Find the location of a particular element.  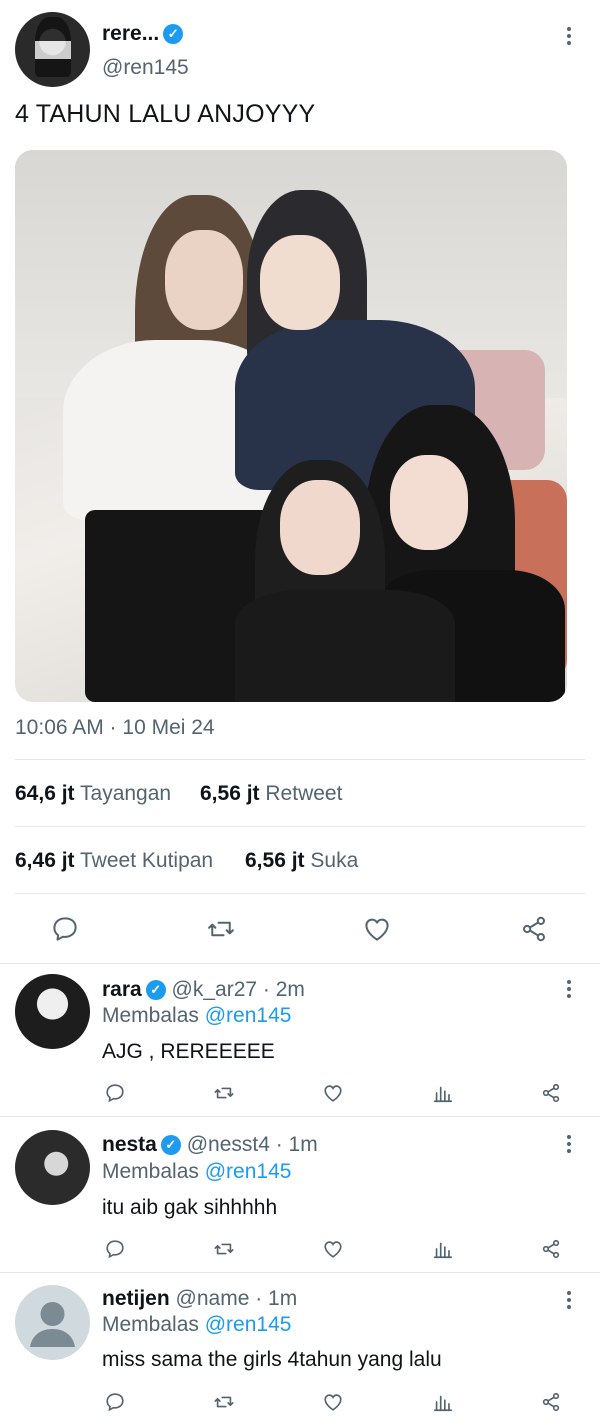

views-value: 64,6 jt is located at coordinates (45, 793).